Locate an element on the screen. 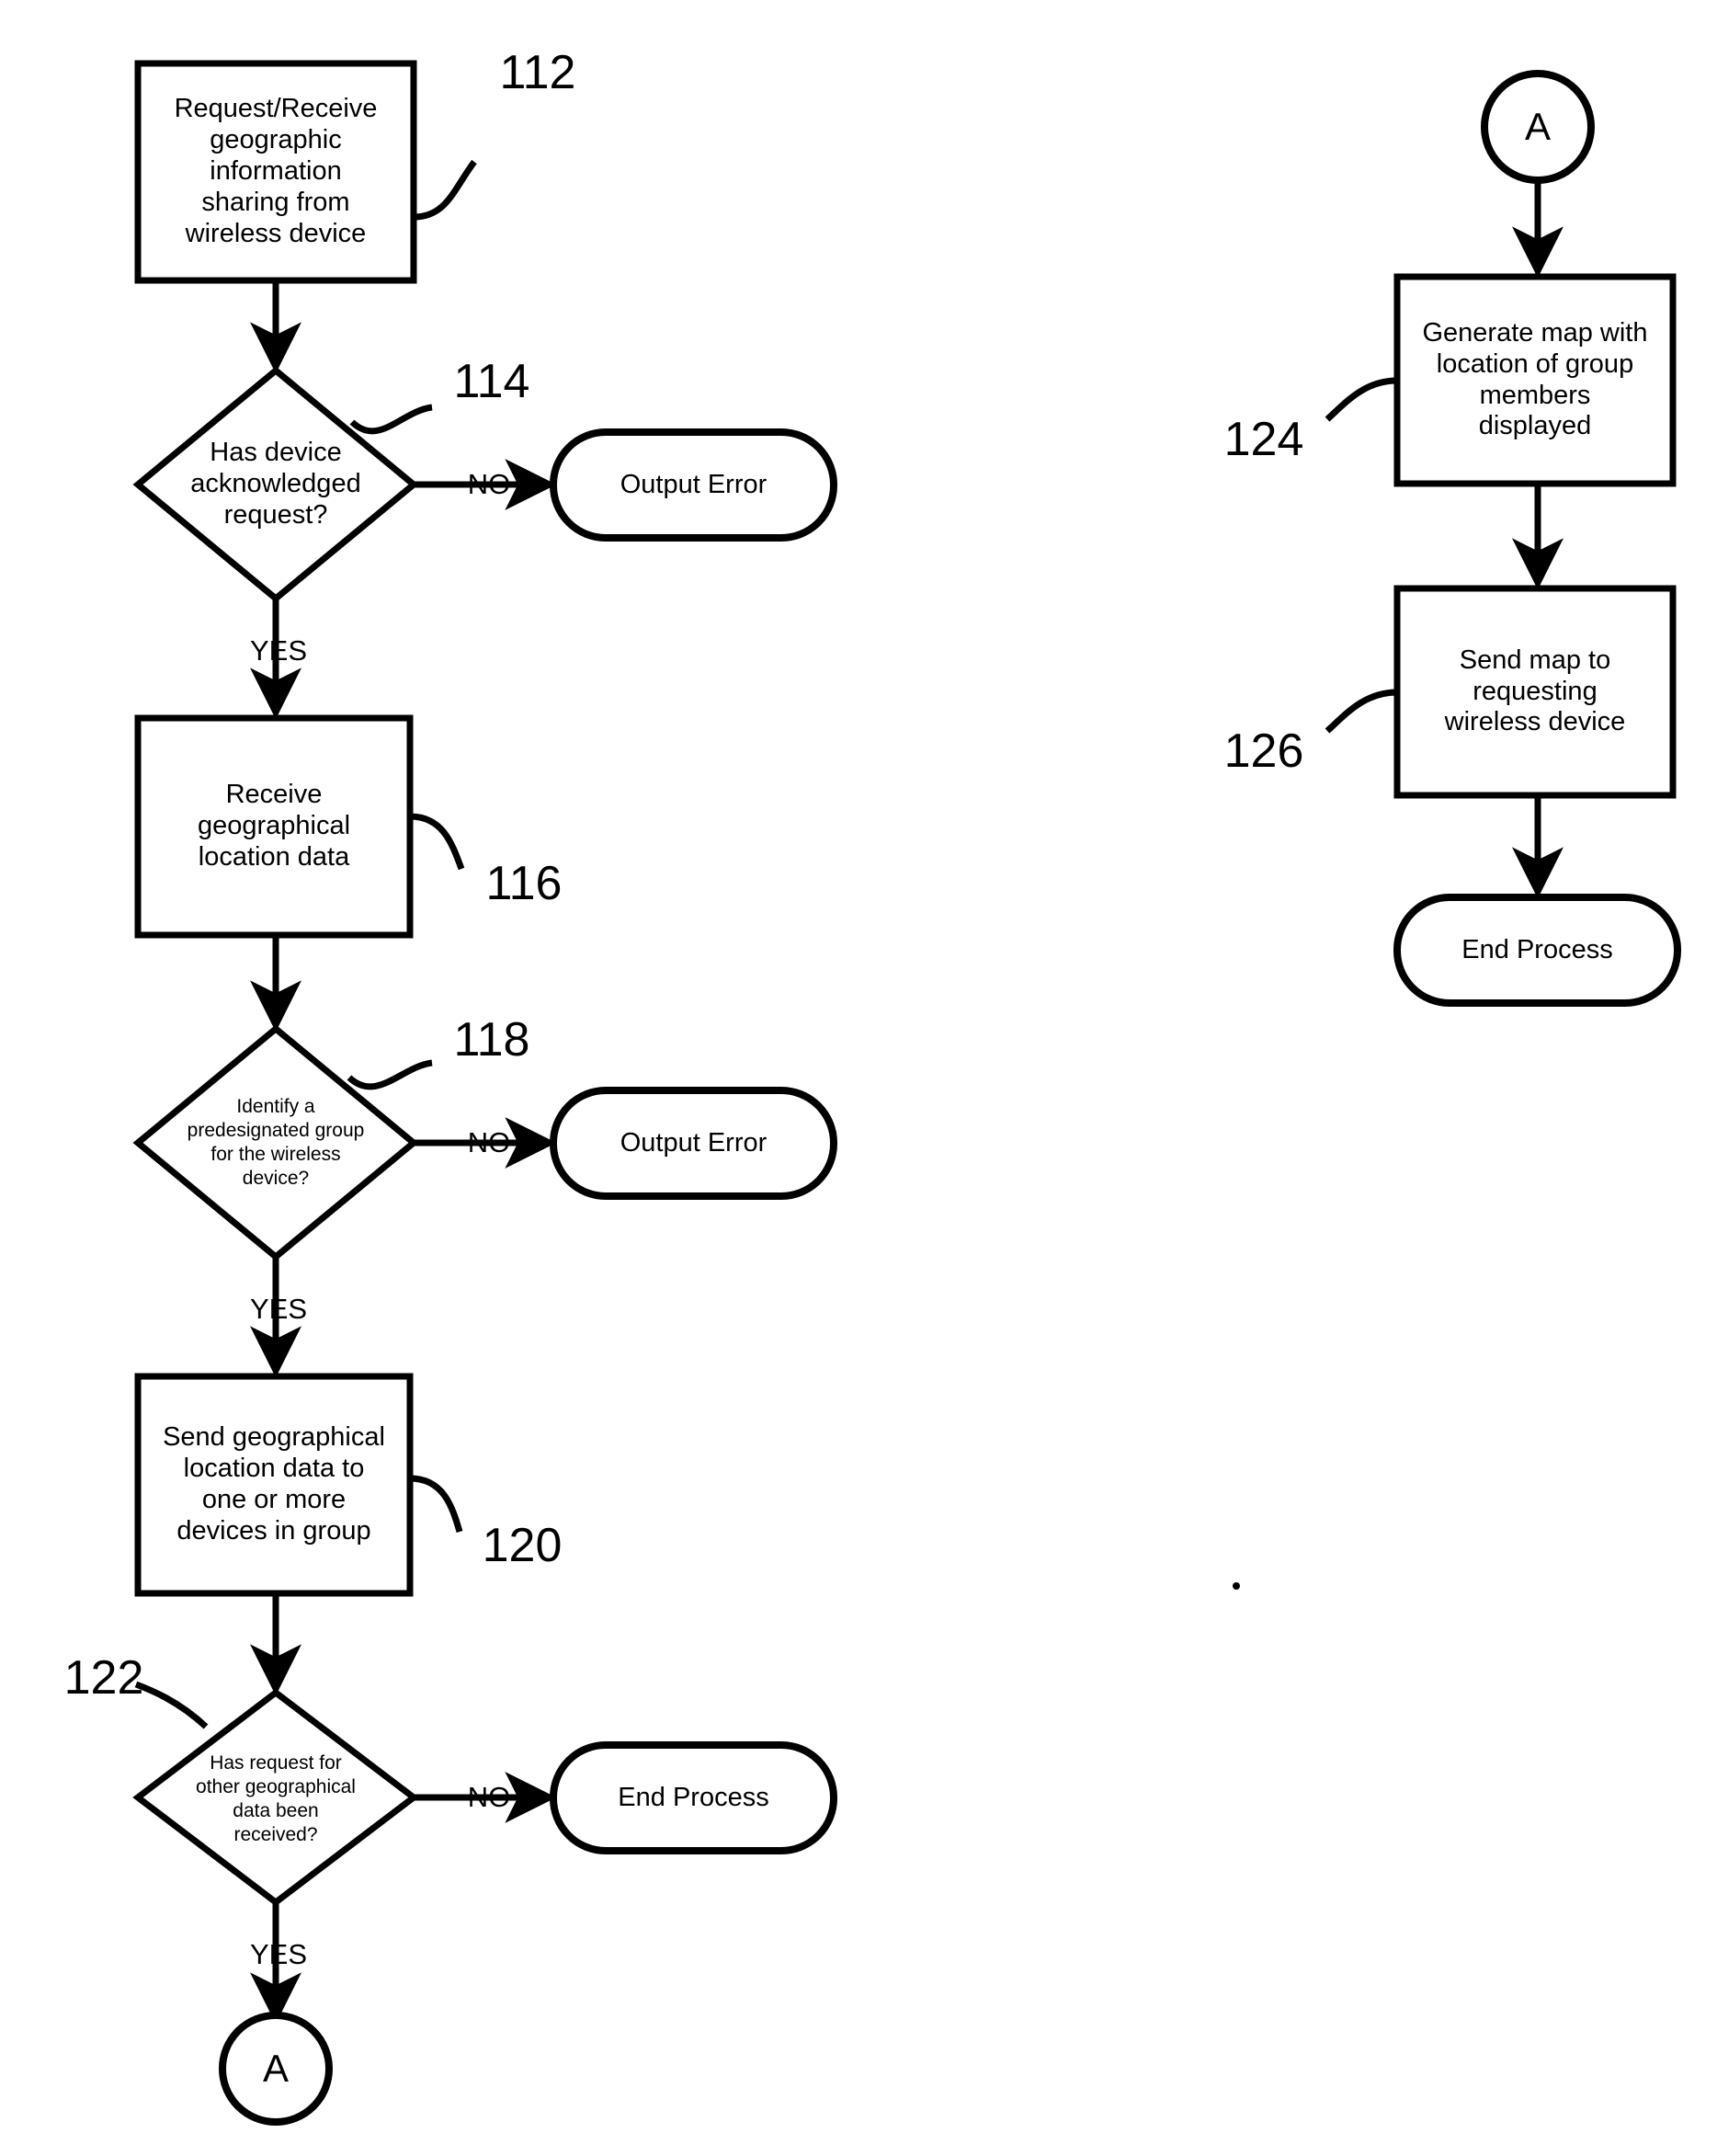  node-118-shape is located at coordinates (275, 1142).